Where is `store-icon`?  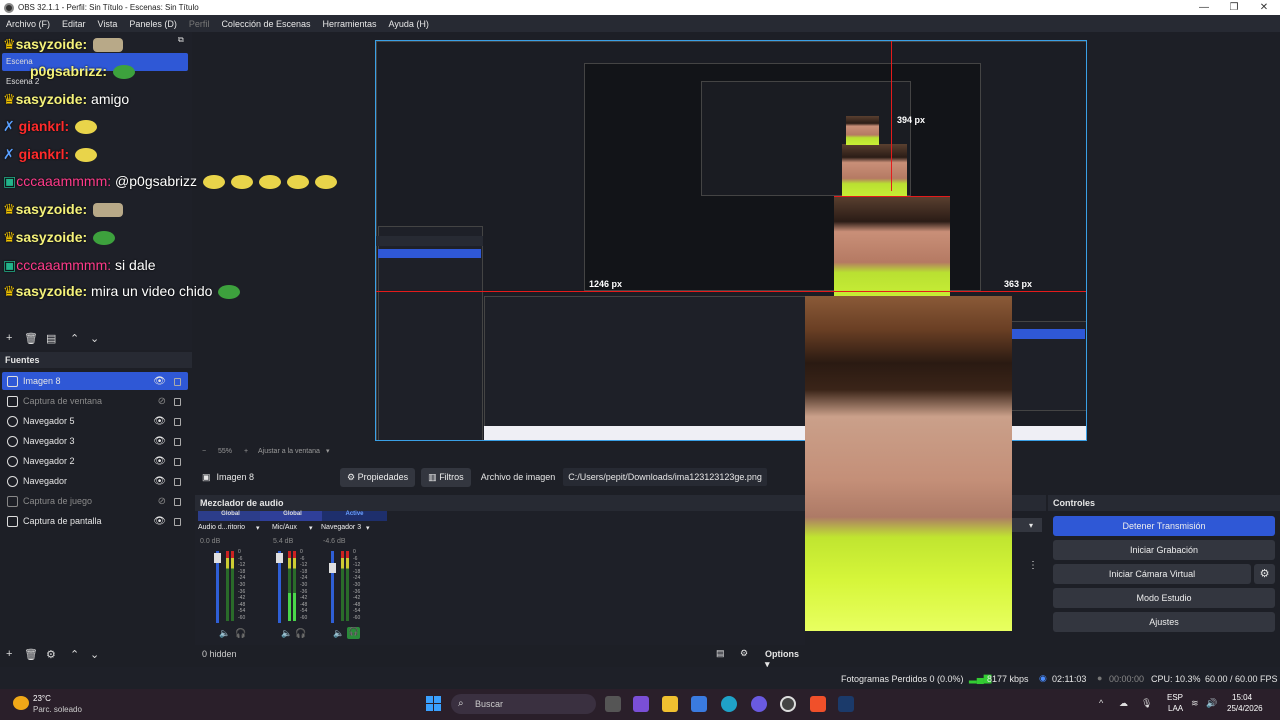 store-icon is located at coordinates (699, 704).